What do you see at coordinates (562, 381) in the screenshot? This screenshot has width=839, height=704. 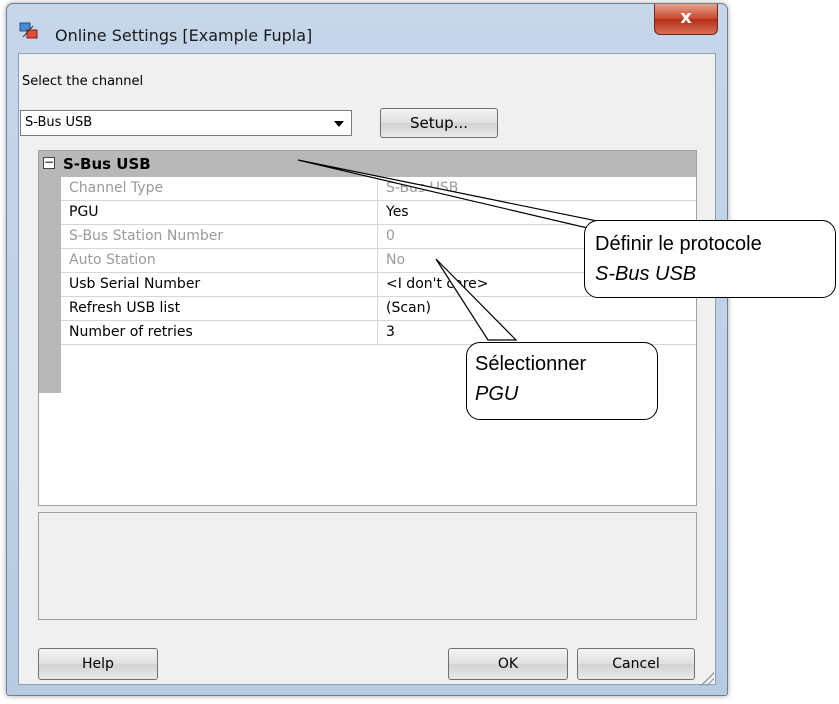 I see `pgu-callout: Sélectionner PGU` at bounding box center [562, 381].